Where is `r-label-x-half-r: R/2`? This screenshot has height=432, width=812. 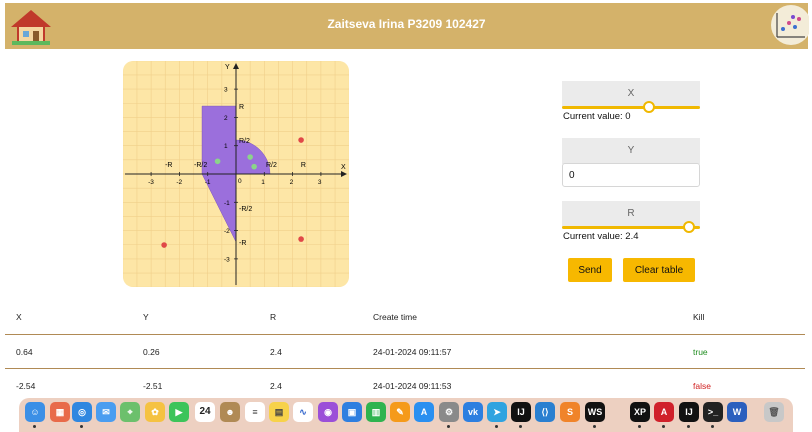 r-label-x-half-r: R/2 is located at coordinates (271, 165).